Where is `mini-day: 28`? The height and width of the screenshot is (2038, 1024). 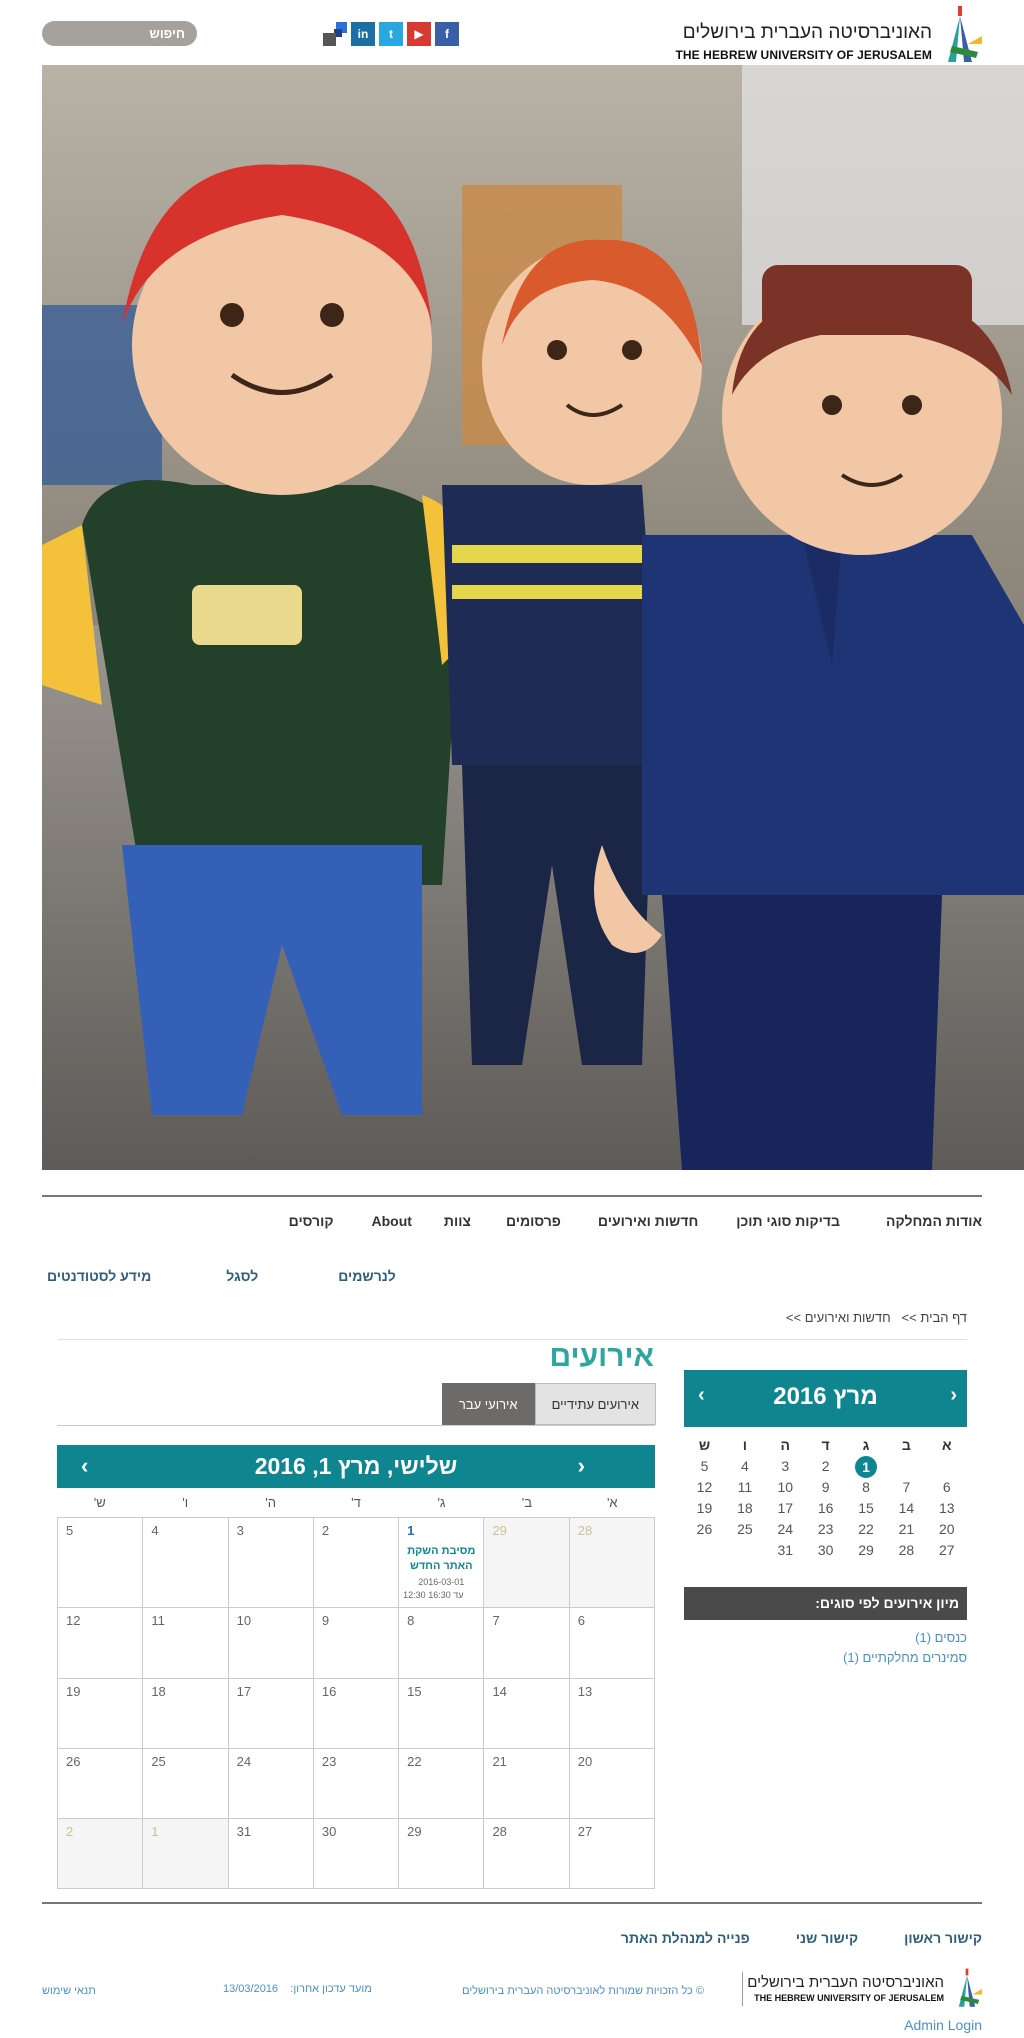
mini-day: 28 is located at coordinates (906, 1550).